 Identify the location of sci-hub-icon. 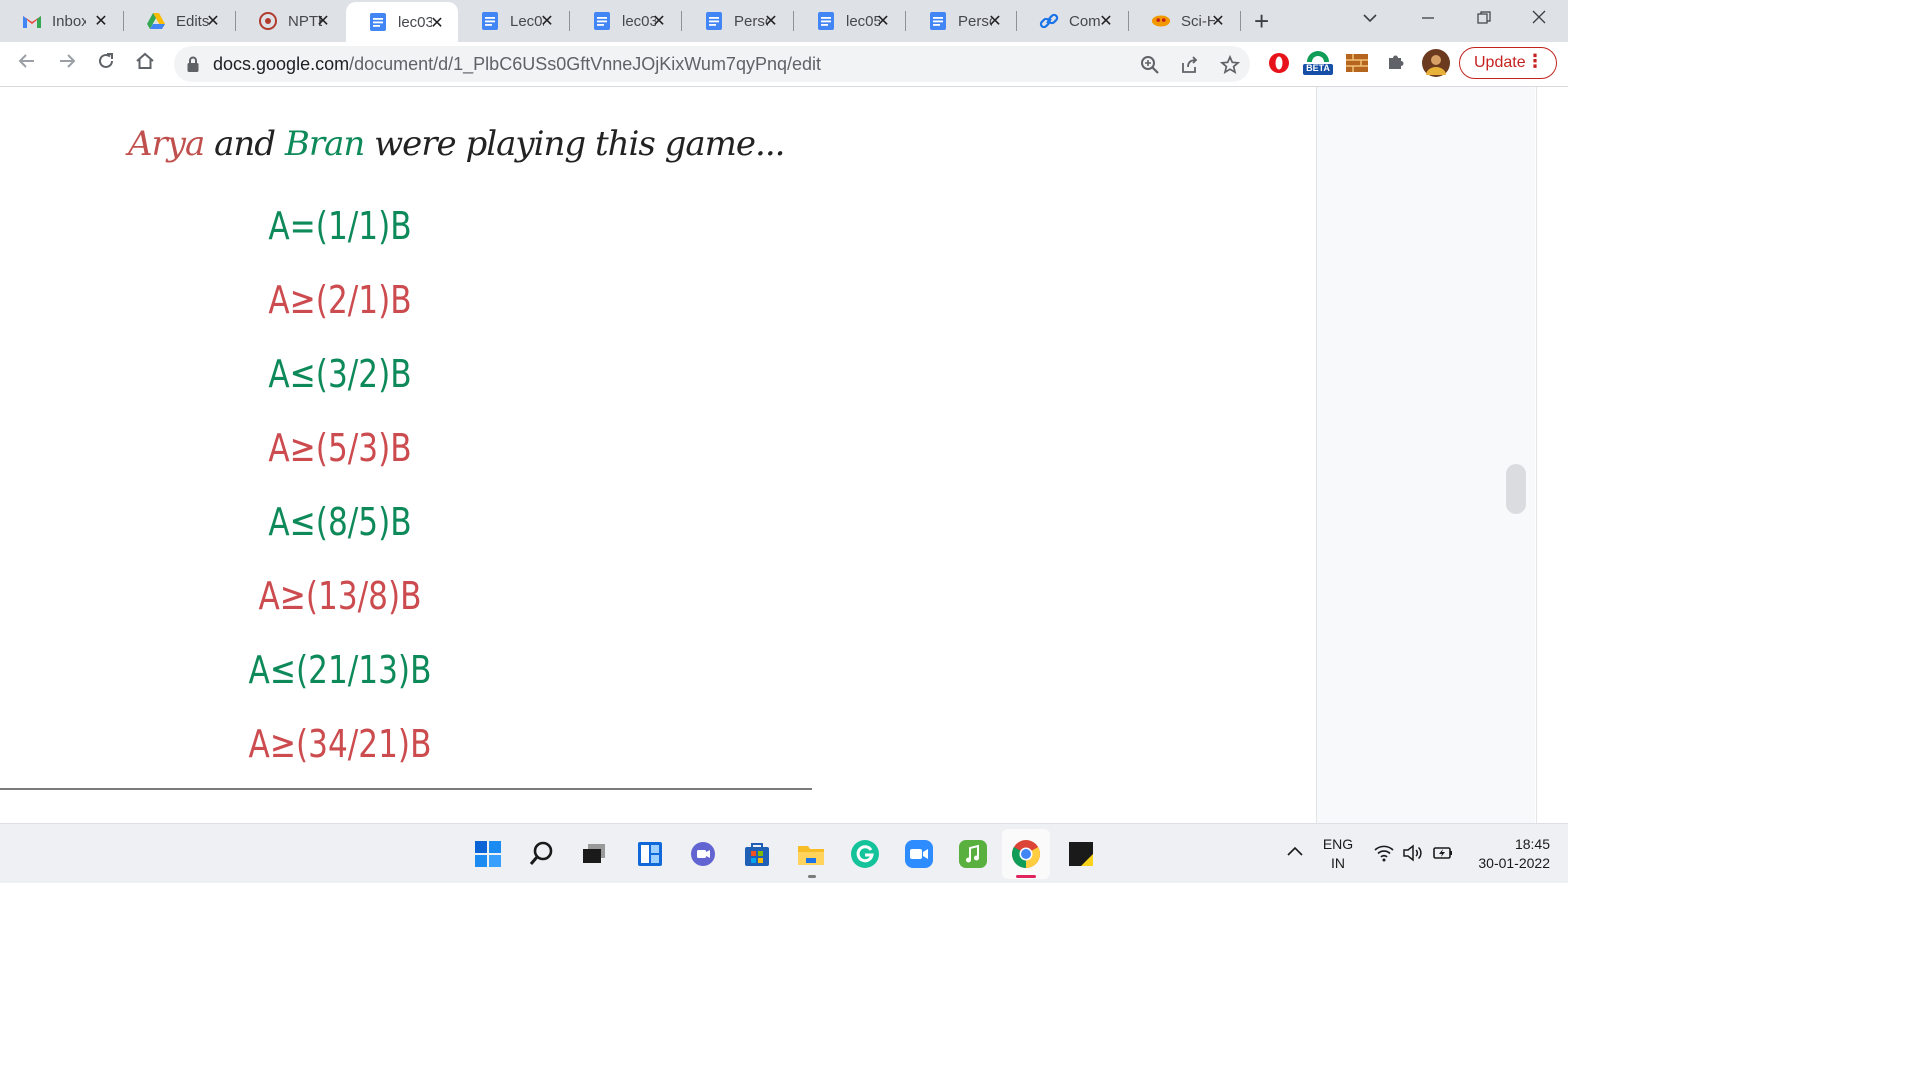
(1161, 21).